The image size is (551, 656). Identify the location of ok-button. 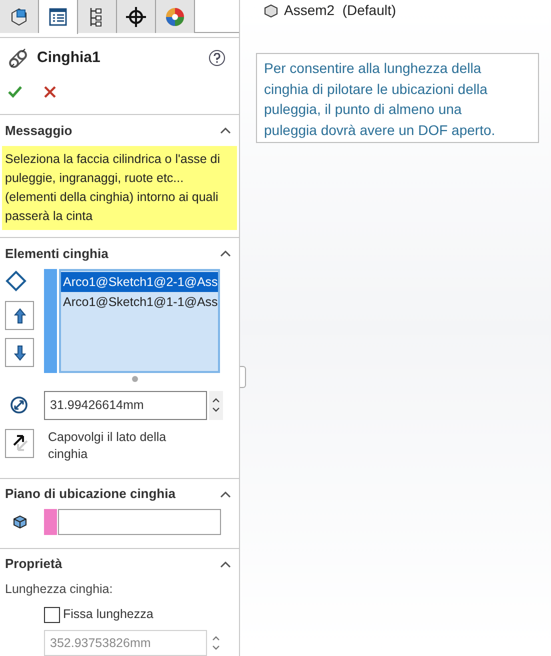
(15, 91).